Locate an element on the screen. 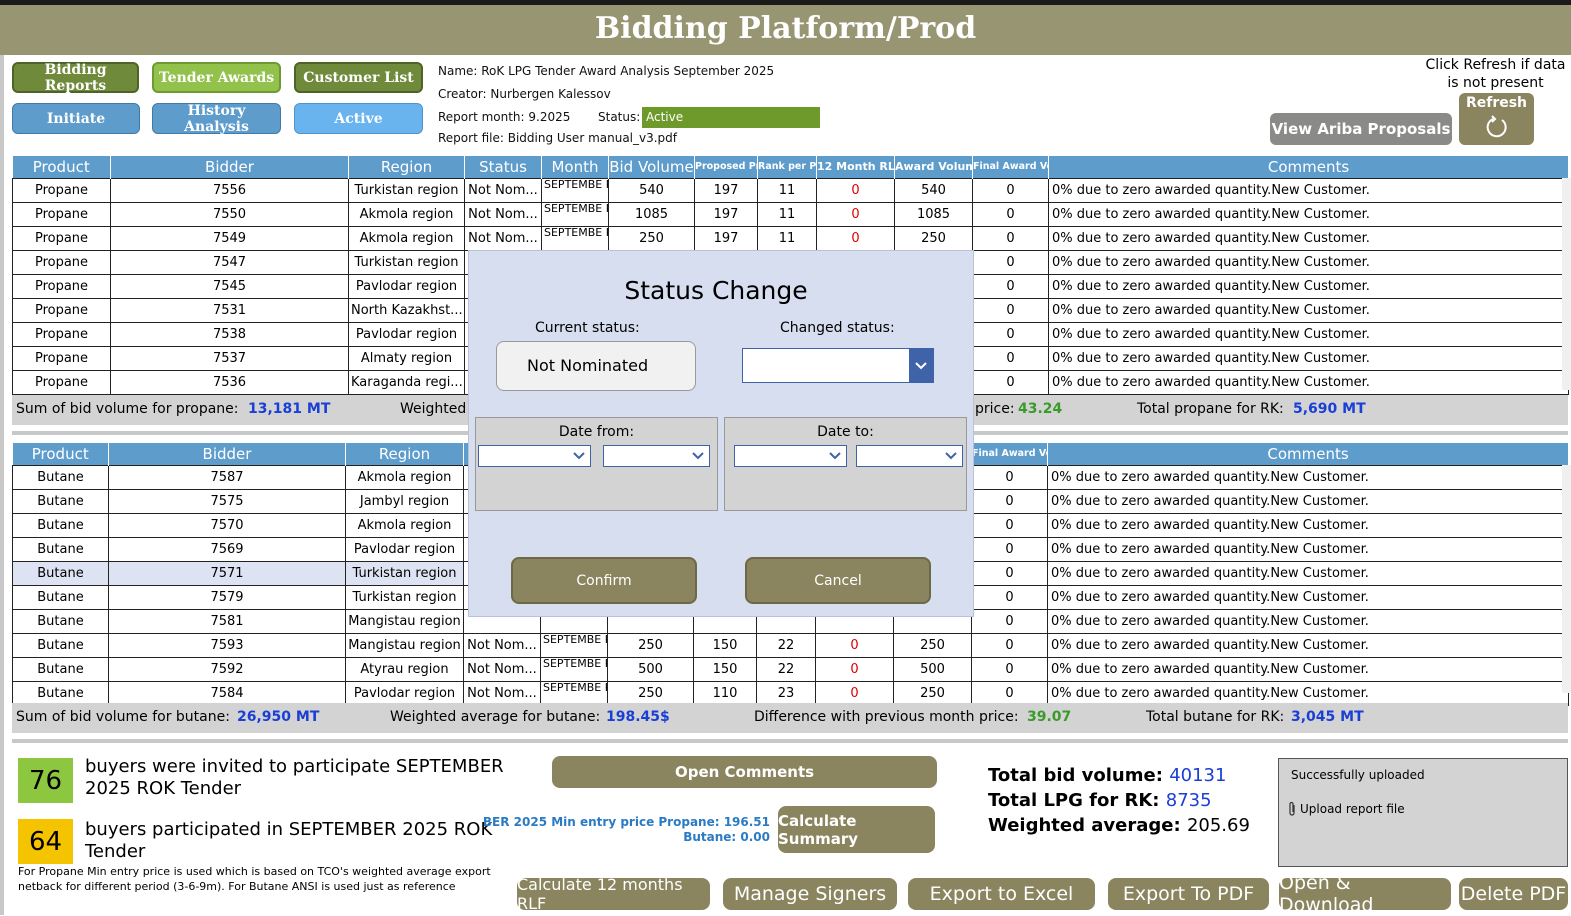  date-from-month-dropdown is located at coordinates (534, 456).